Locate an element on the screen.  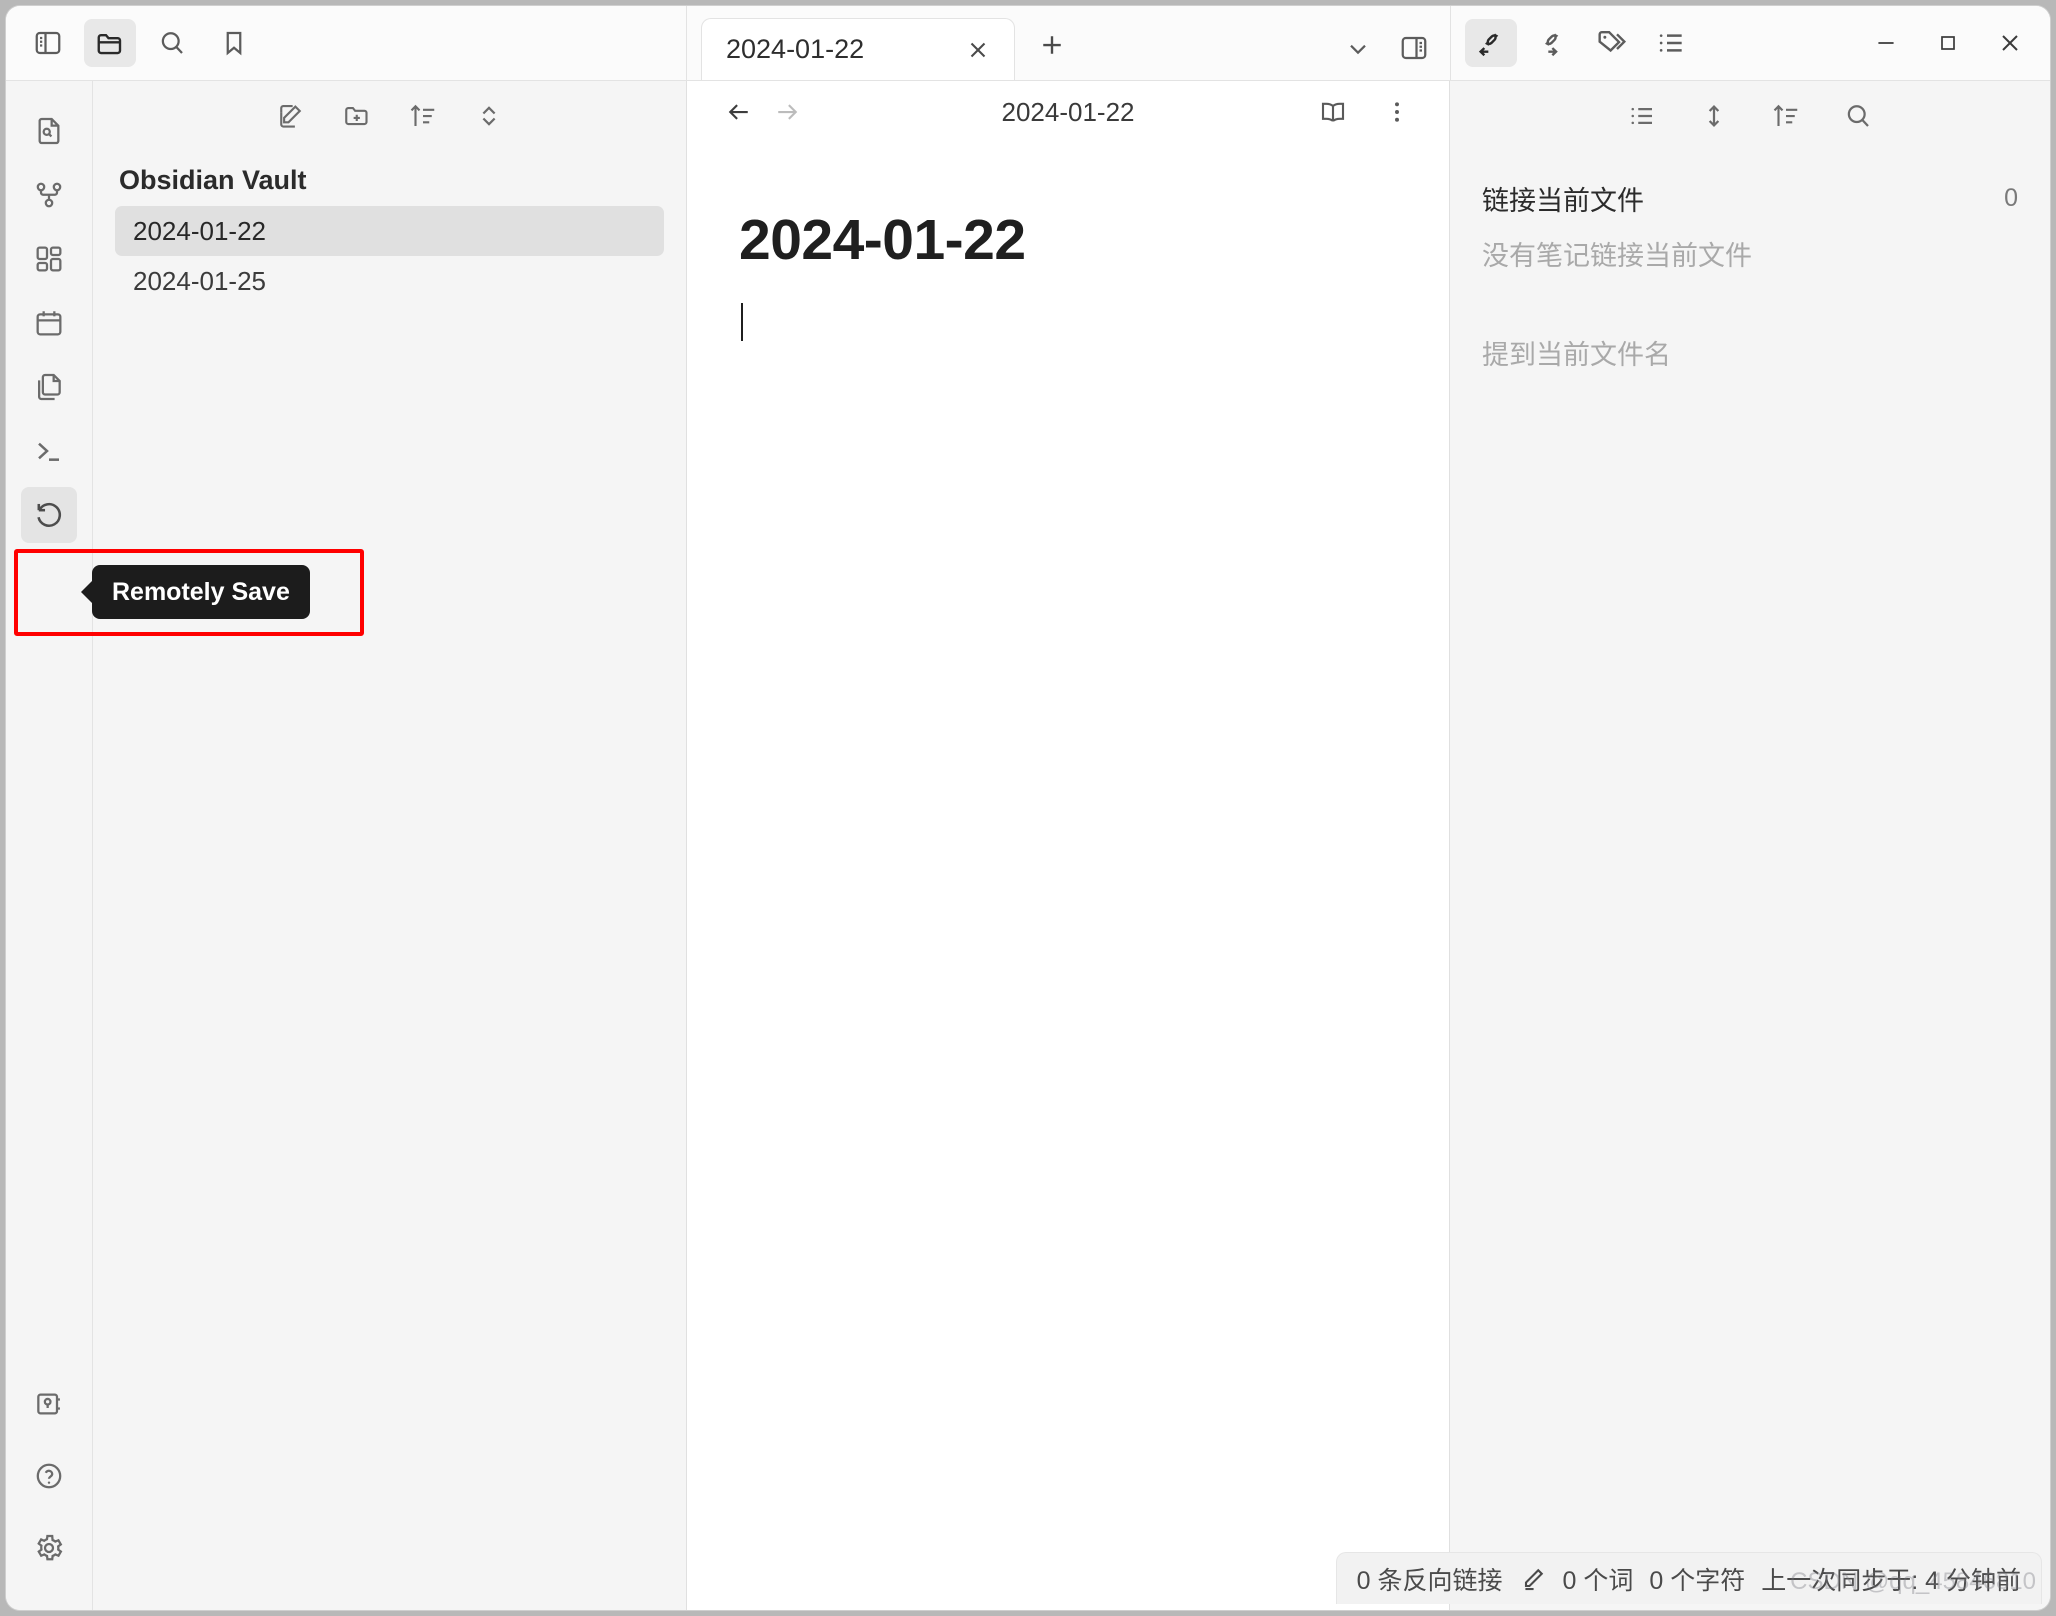
new-note-icon is located at coordinates (291, 116).